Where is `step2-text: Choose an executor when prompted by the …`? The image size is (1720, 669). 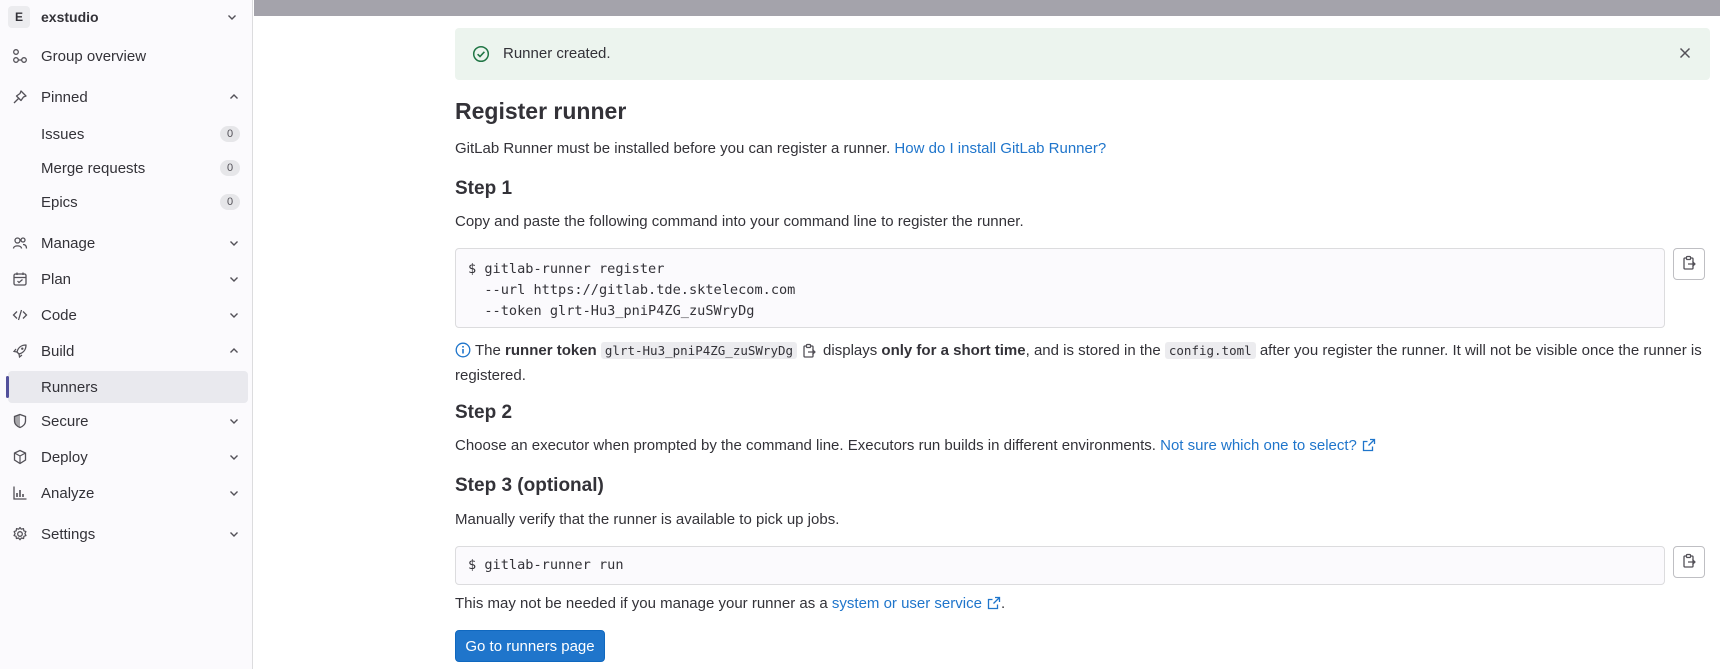 step2-text: Choose an executor when prompted by the … is located at coordinates (915, 445).